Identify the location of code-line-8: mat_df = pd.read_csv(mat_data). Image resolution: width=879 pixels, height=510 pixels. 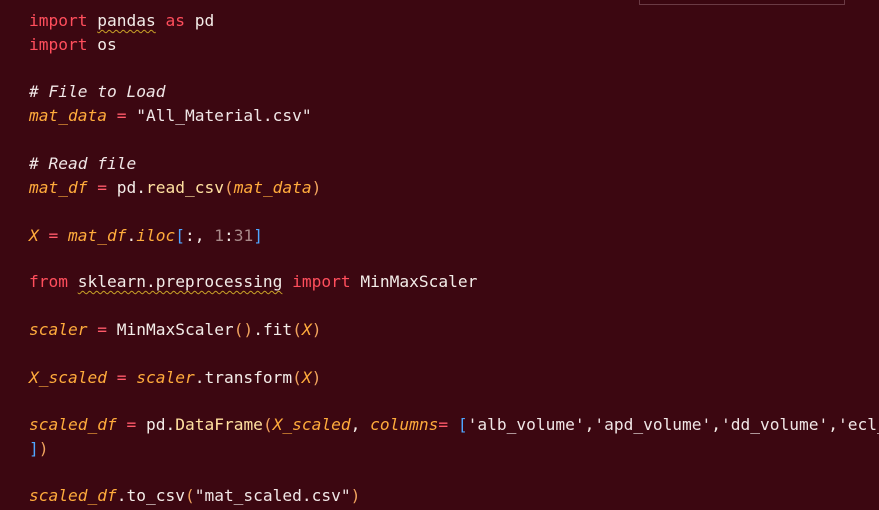
(175, 188).